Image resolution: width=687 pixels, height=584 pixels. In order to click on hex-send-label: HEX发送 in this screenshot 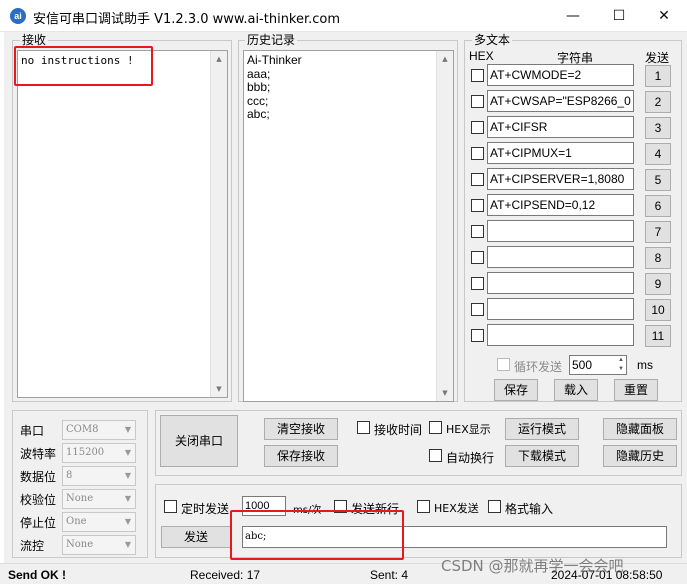, I will do `click(456, 508)`.